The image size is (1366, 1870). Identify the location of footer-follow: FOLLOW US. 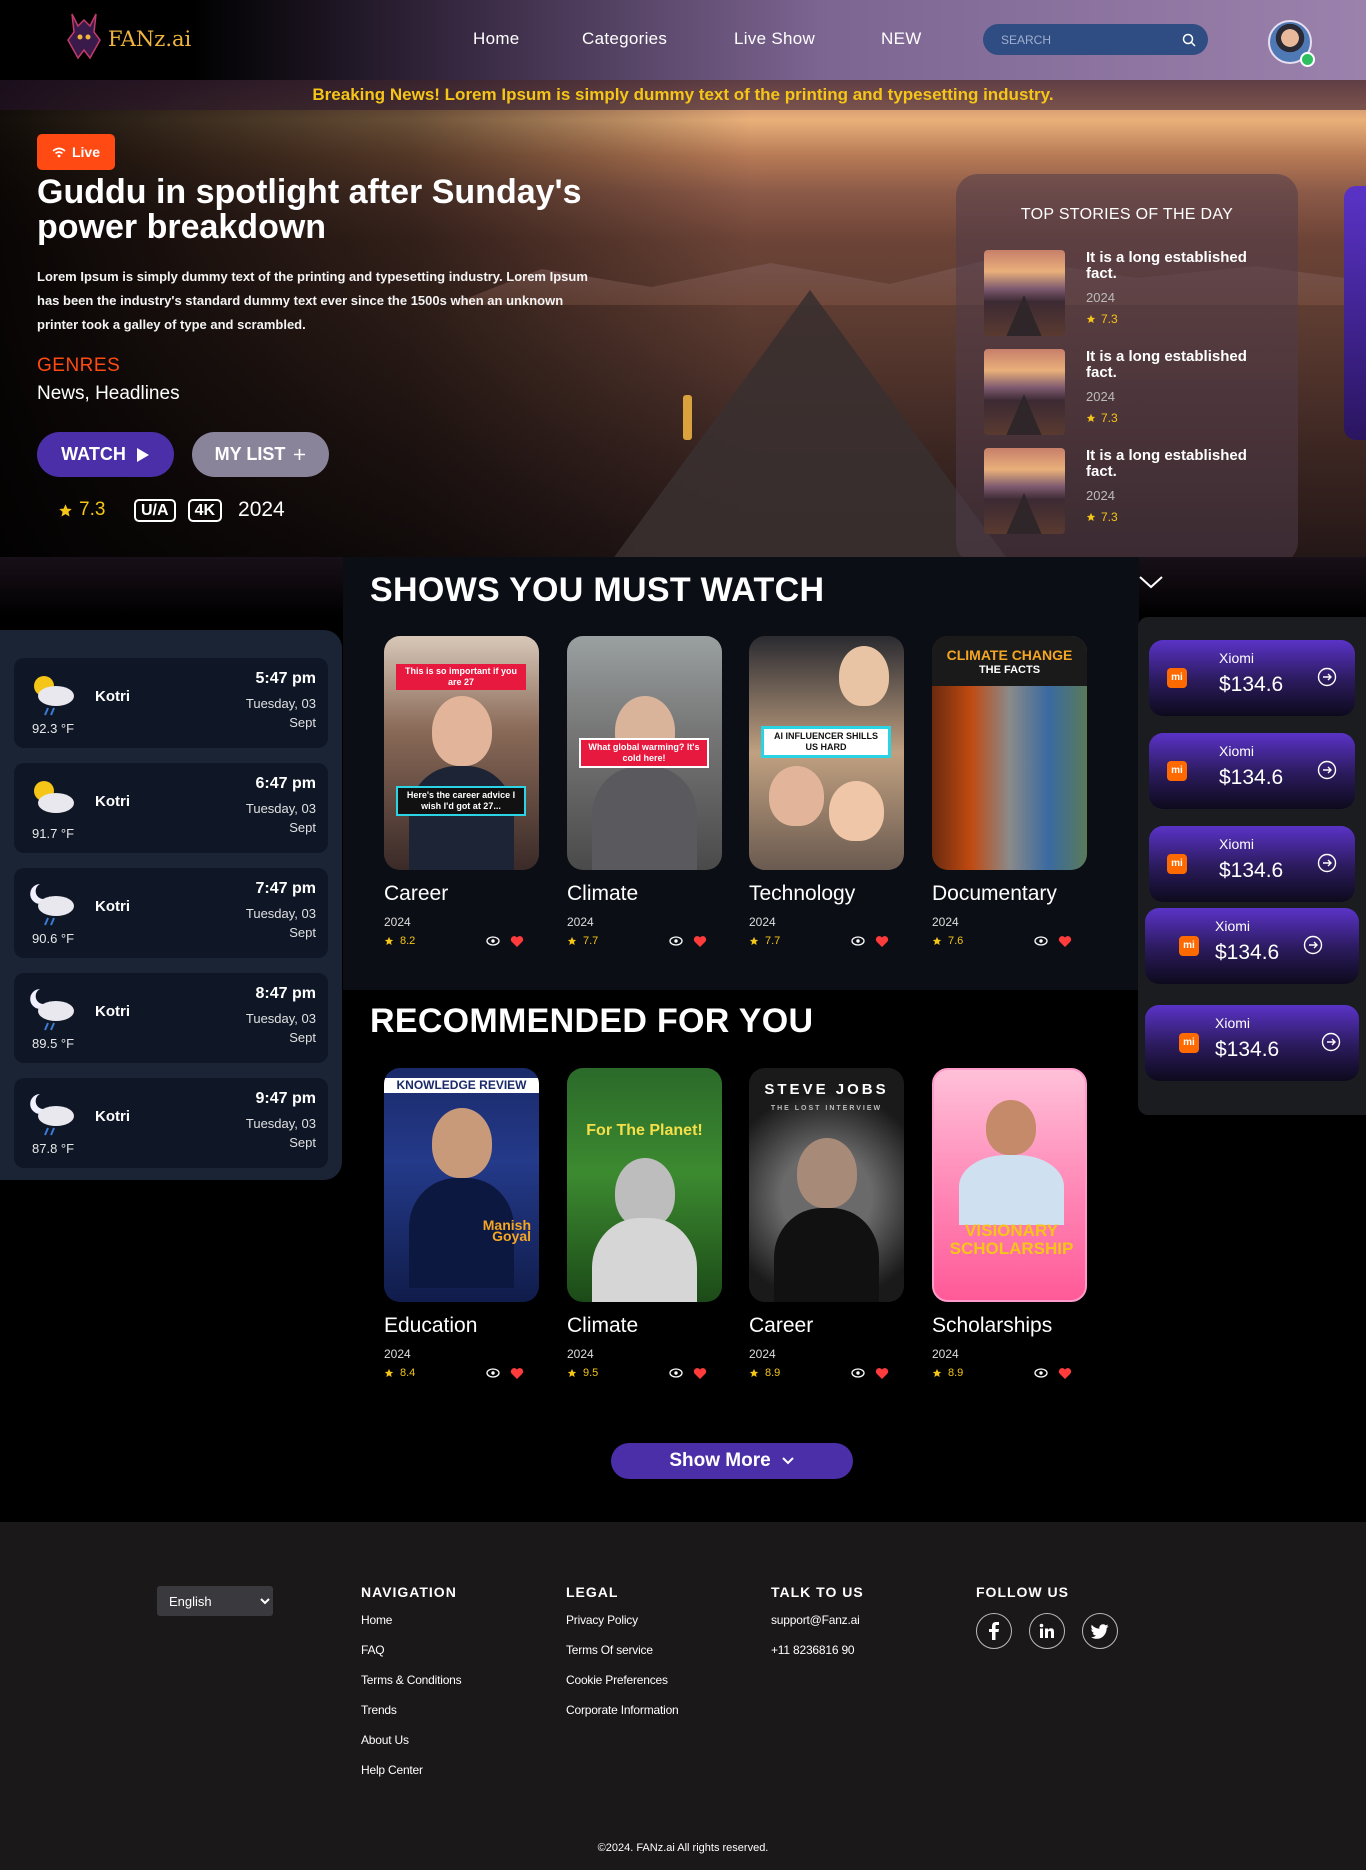
(1047, 1616).